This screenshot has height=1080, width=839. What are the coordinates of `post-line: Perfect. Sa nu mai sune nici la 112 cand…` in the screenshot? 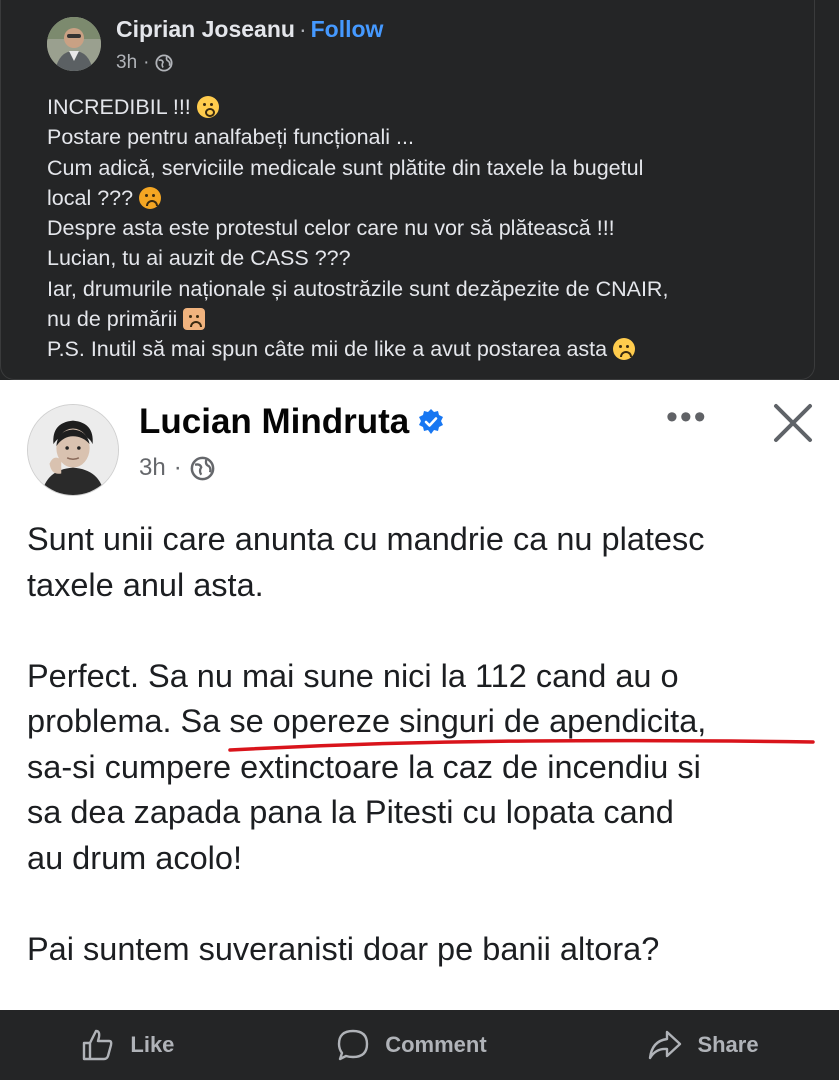 It's located at (353, 675).